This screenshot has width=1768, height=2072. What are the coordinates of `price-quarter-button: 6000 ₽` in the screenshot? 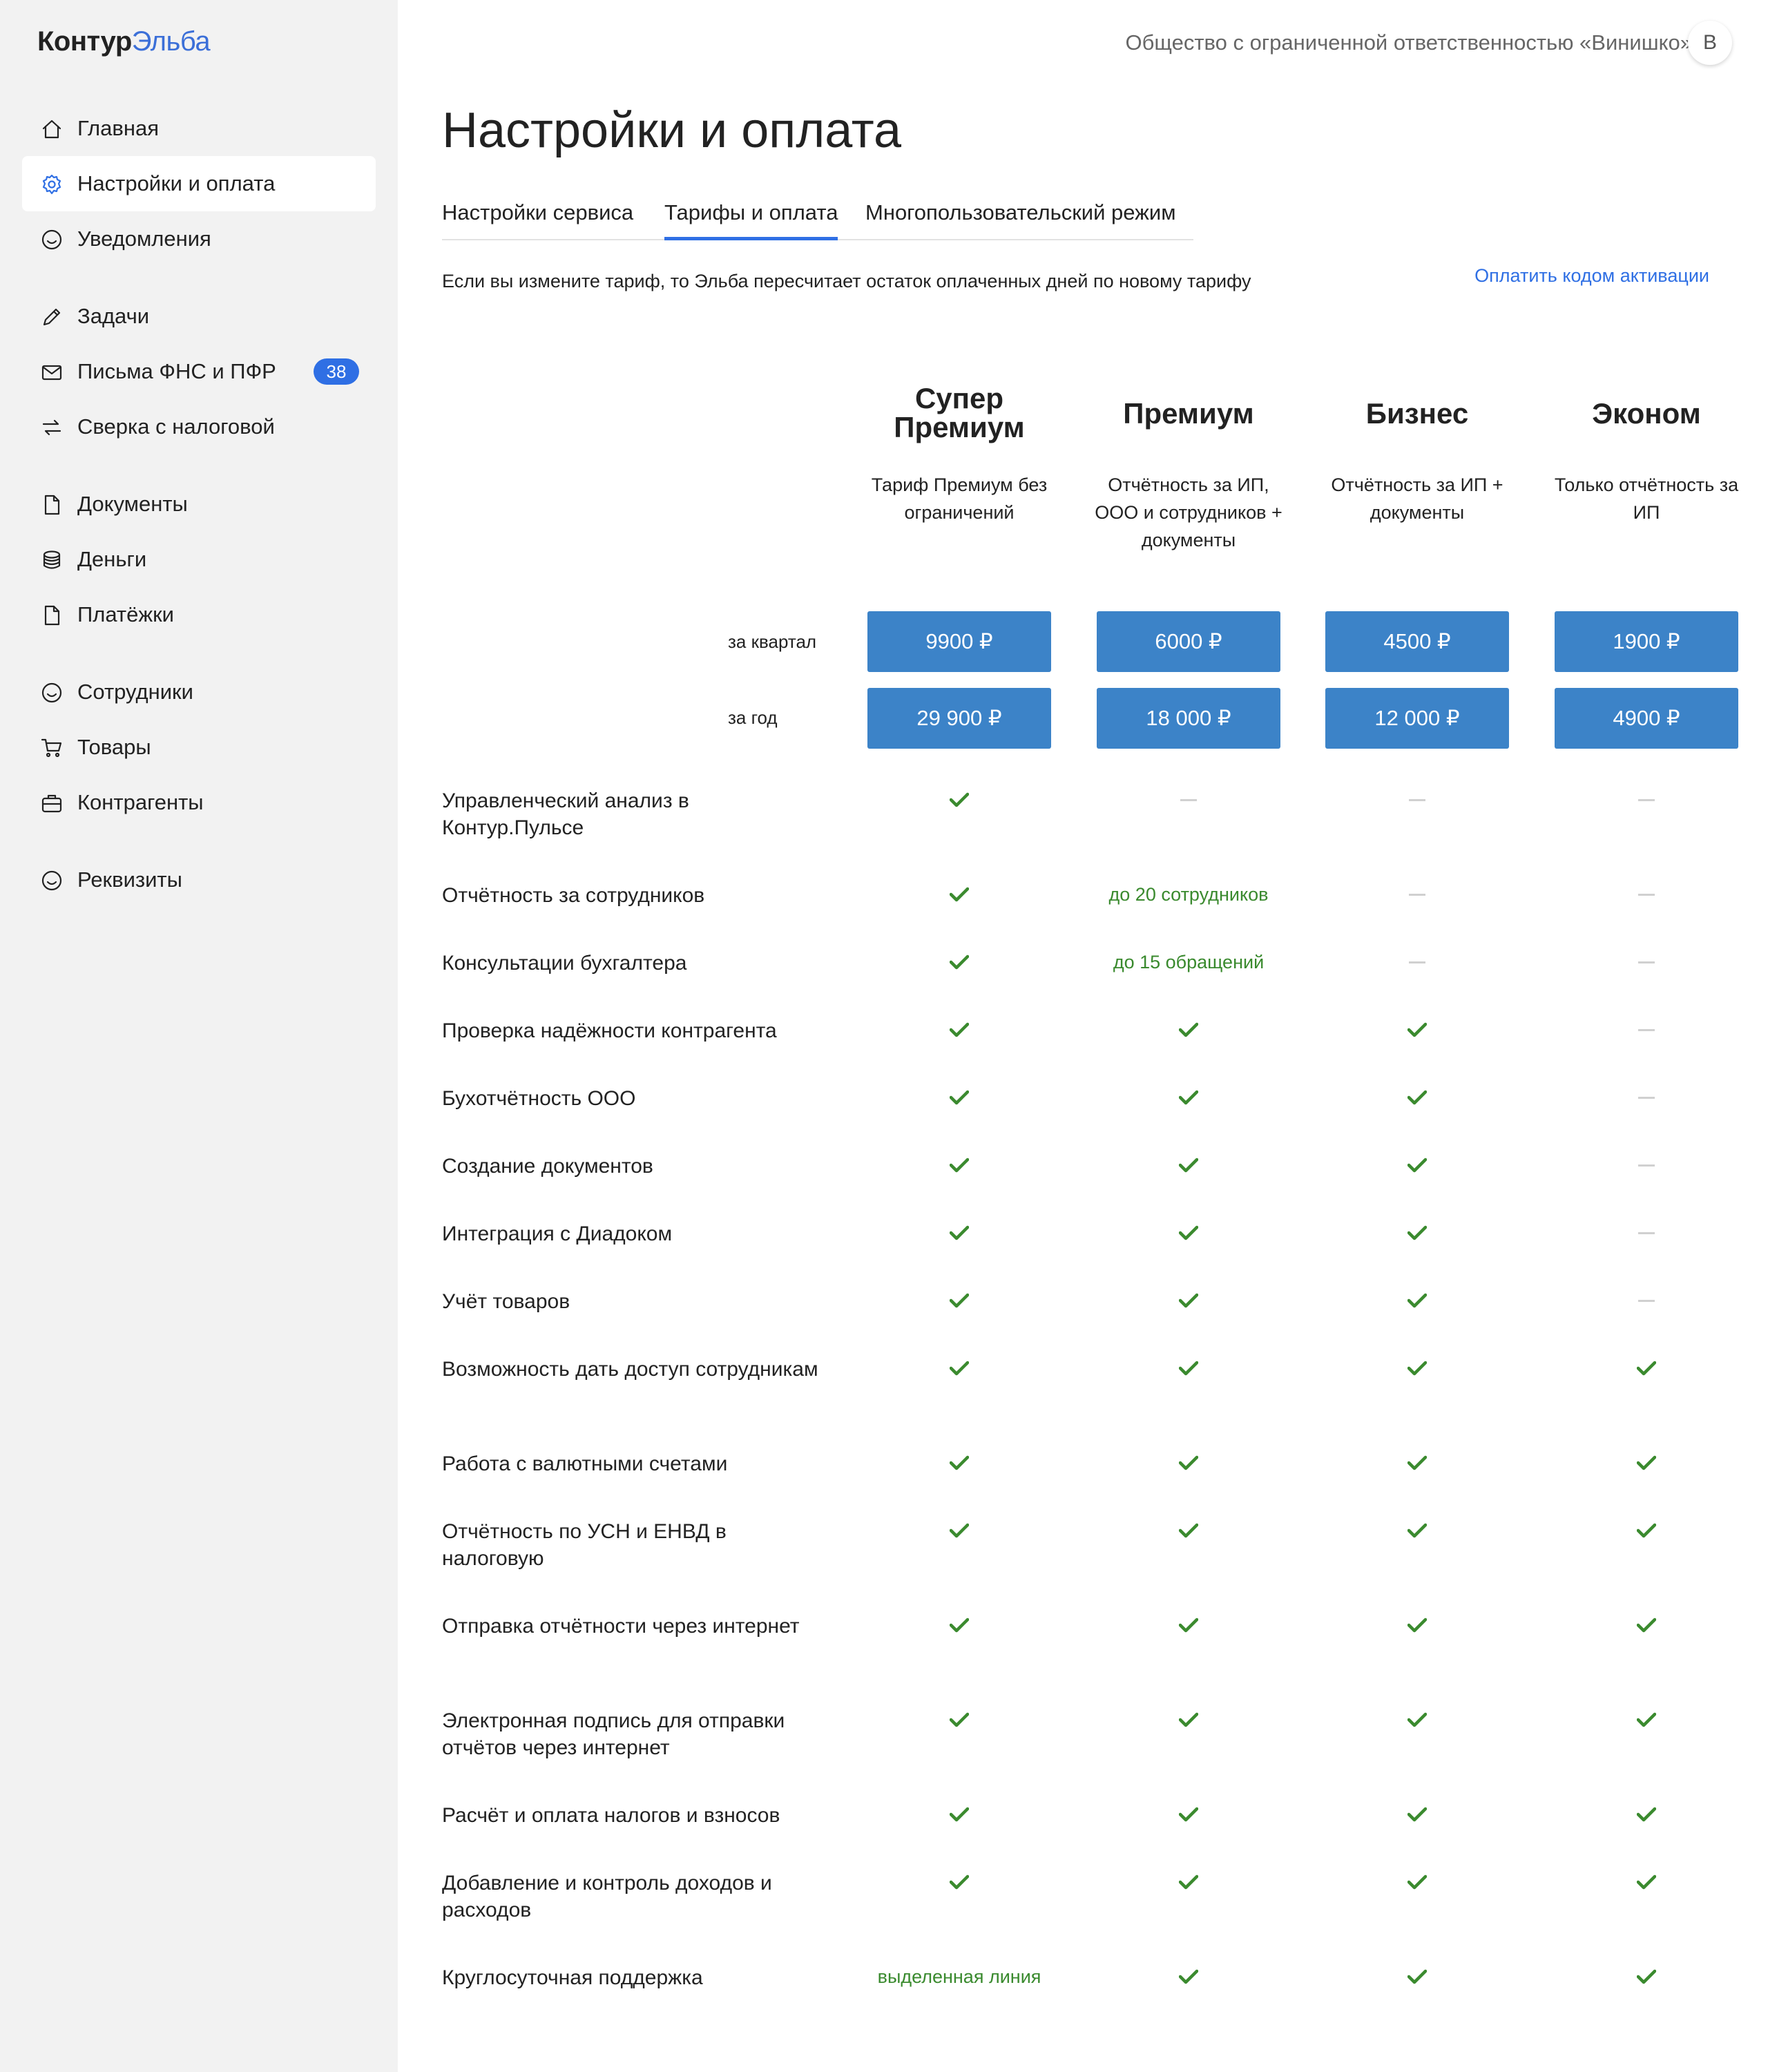 It's located at (1188, 641).